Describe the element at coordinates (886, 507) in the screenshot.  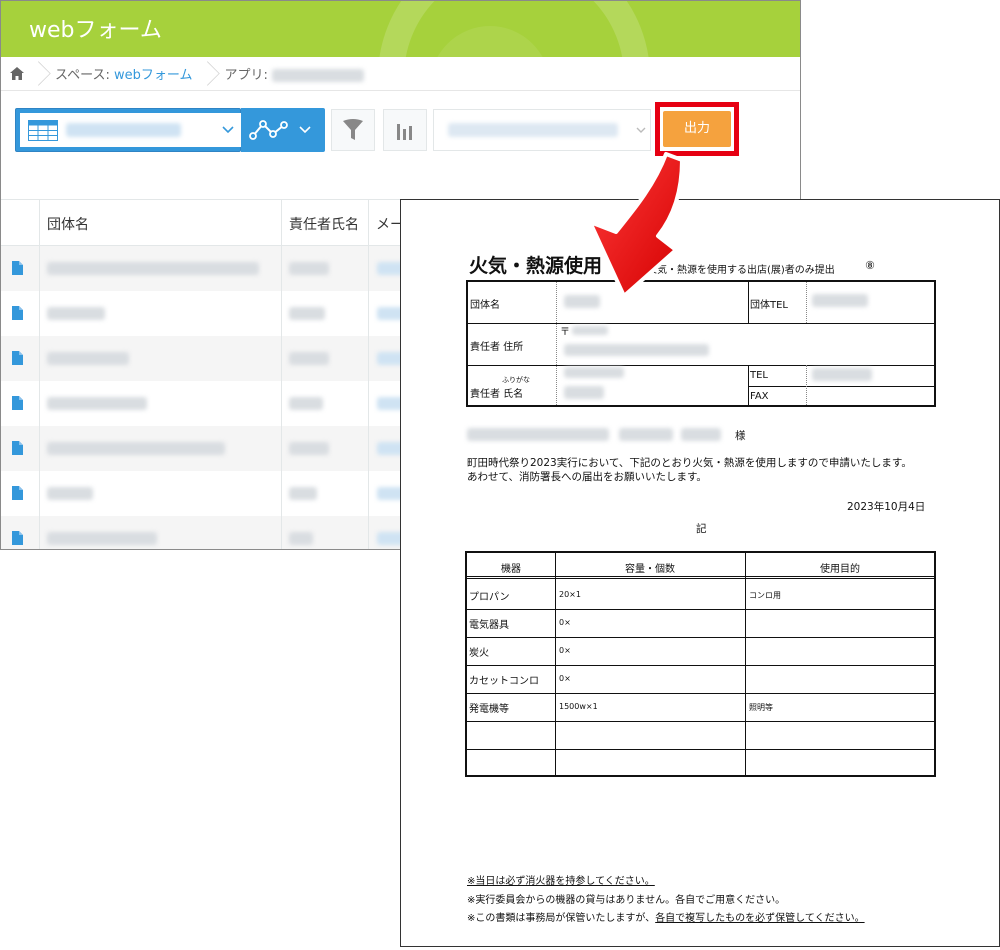
I see `form-date: 2023年10月4日` at that location.